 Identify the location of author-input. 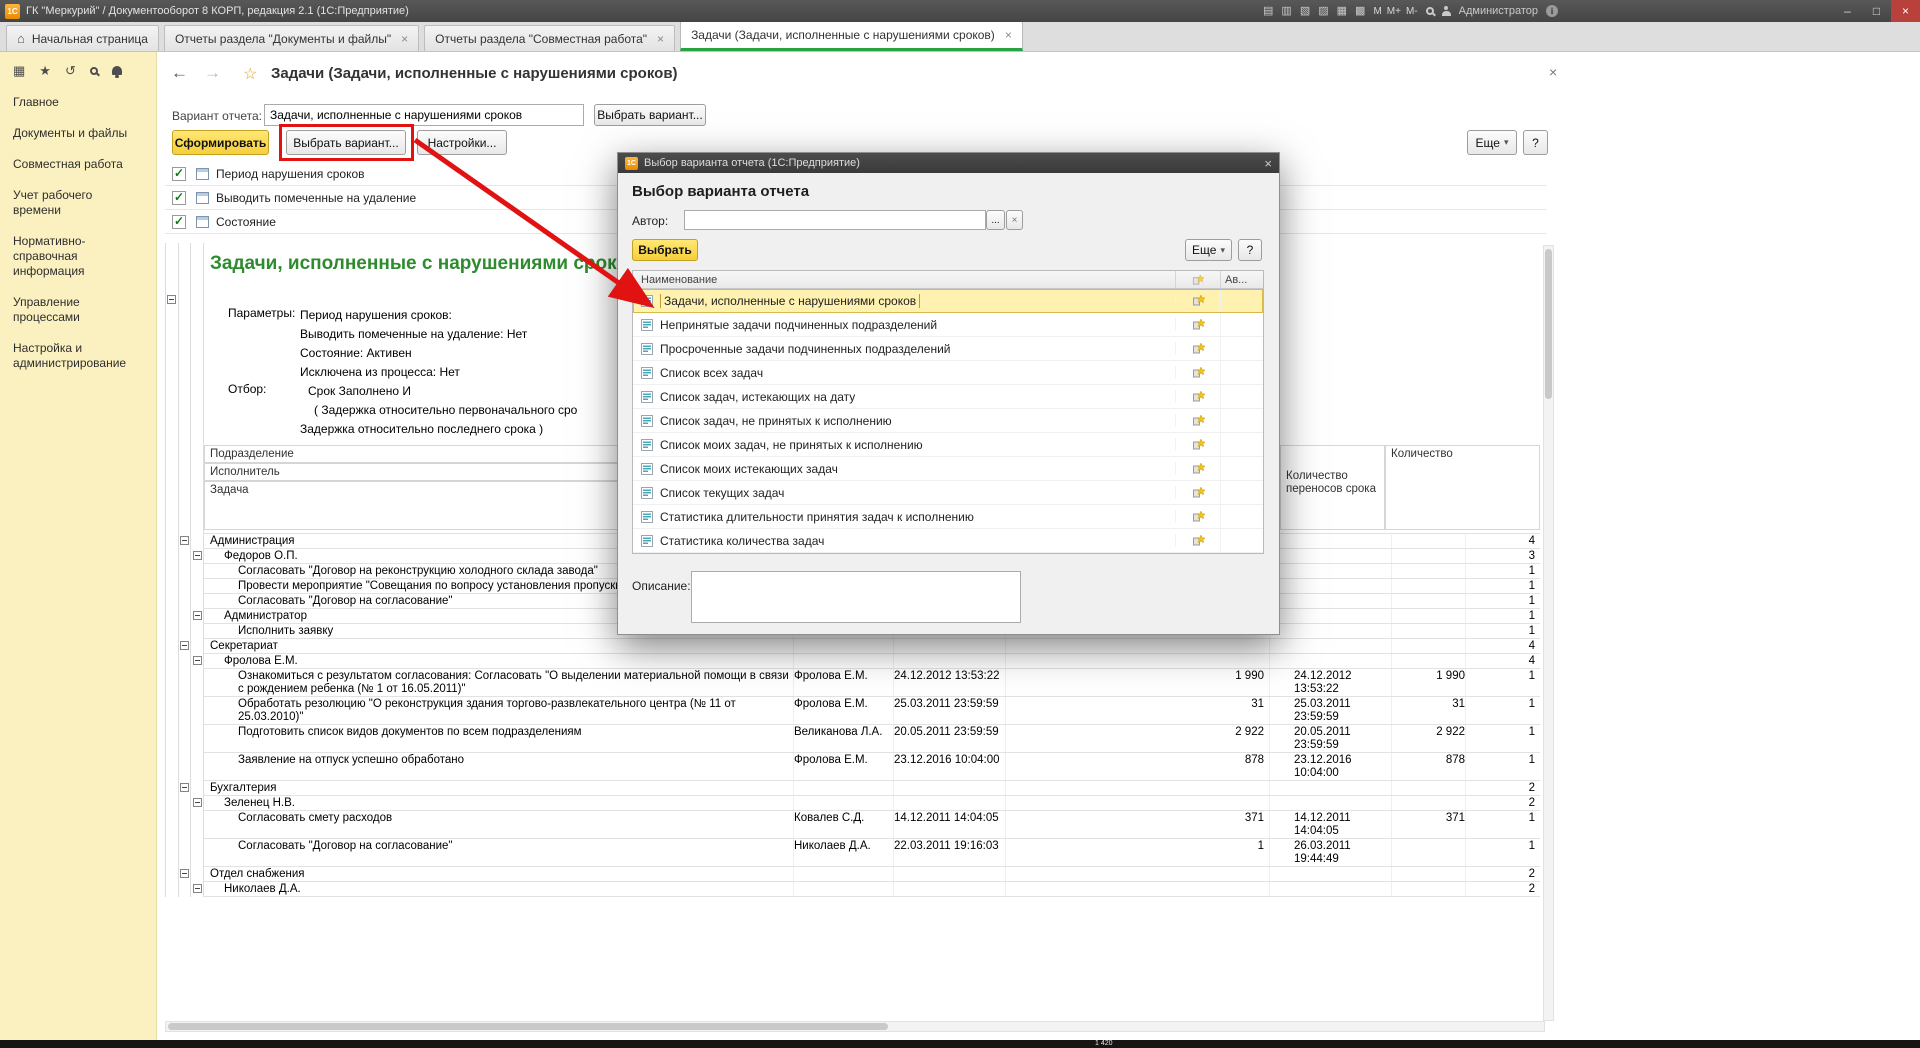
(835, 220).